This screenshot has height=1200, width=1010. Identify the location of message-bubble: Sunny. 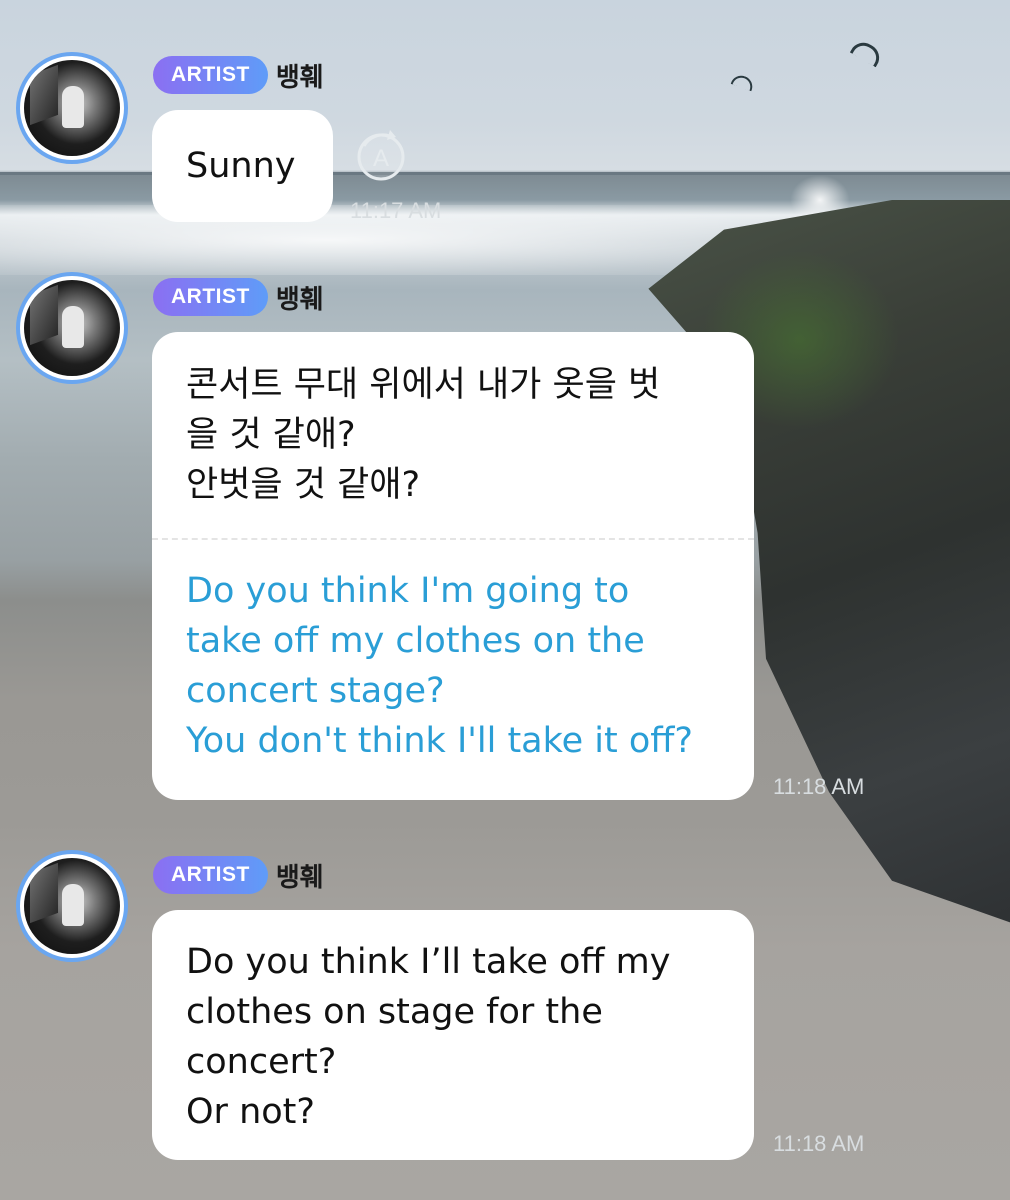
(242, 166).